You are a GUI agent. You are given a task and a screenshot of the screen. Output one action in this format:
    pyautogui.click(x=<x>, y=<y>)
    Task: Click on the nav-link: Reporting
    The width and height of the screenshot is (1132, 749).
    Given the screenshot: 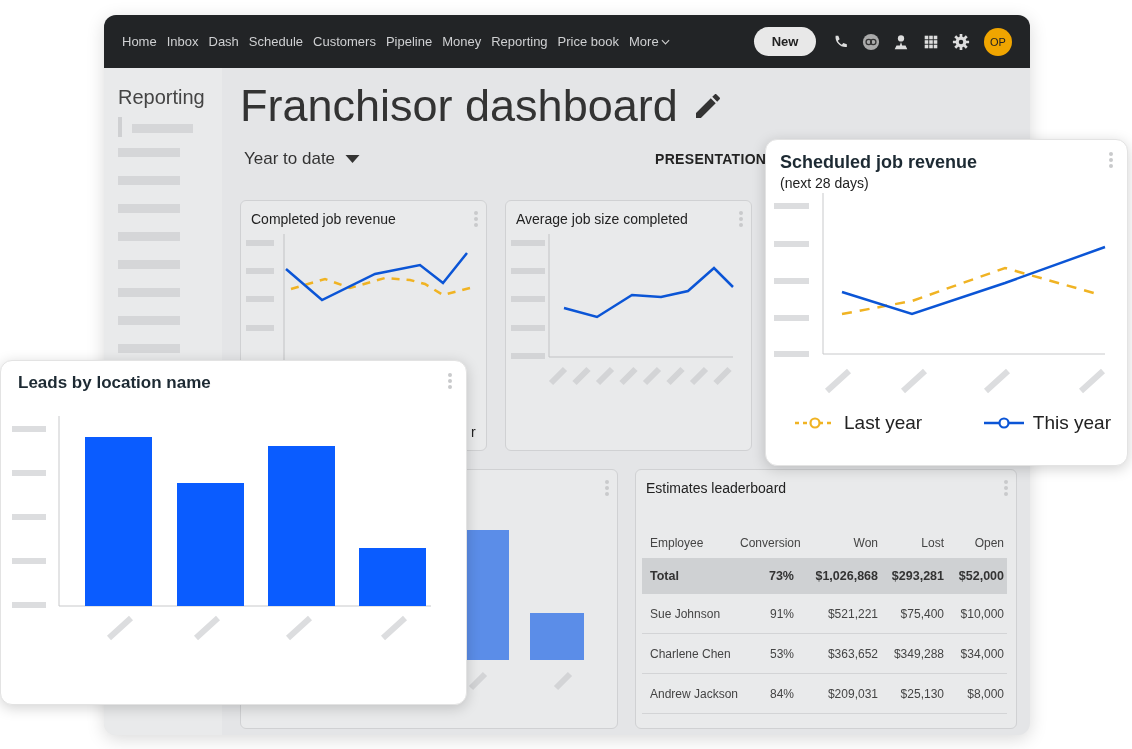 What is the action you would take?
    pyautogui.click(x=519, y=41)
    